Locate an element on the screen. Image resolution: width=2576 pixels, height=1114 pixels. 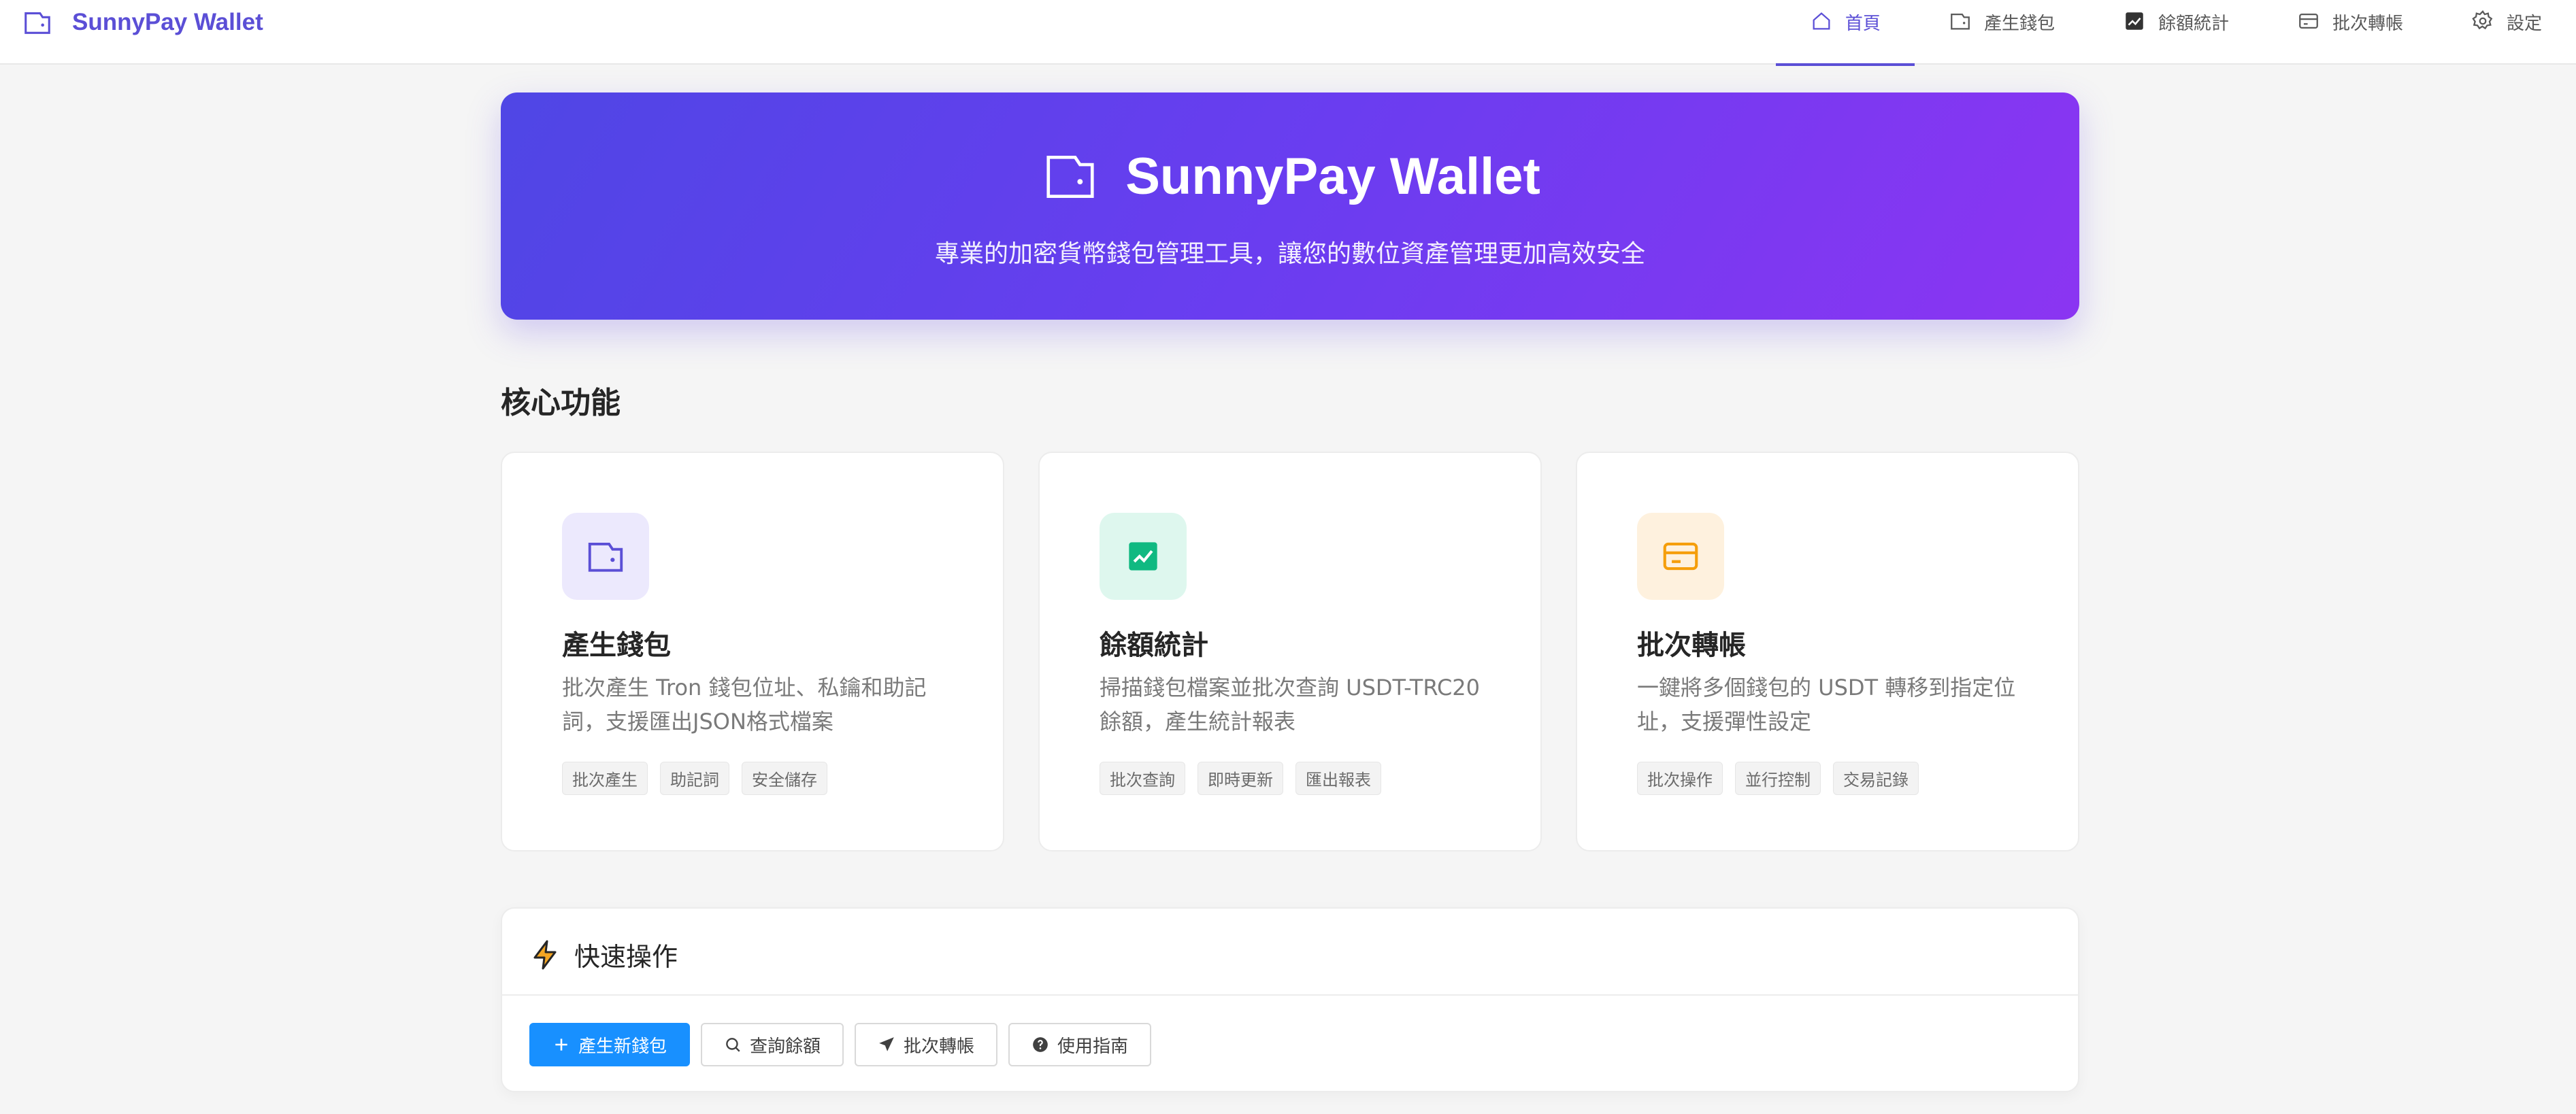
nav-item-generate-wallet: 產生錢包 is located at coordinates (2002, 32).